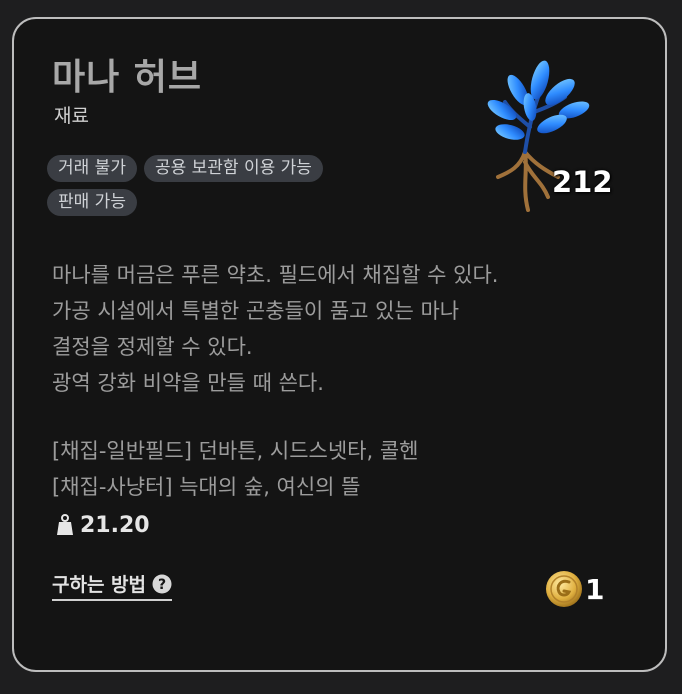 This screenshot has height=694, width=682. What do you see at coordinates (275, 275) in the screenshot?
I see `description-line: 마나를 머금은 푸른 약초. 필드에서 채집할 수 있다.` at bounding box center [275, 275].